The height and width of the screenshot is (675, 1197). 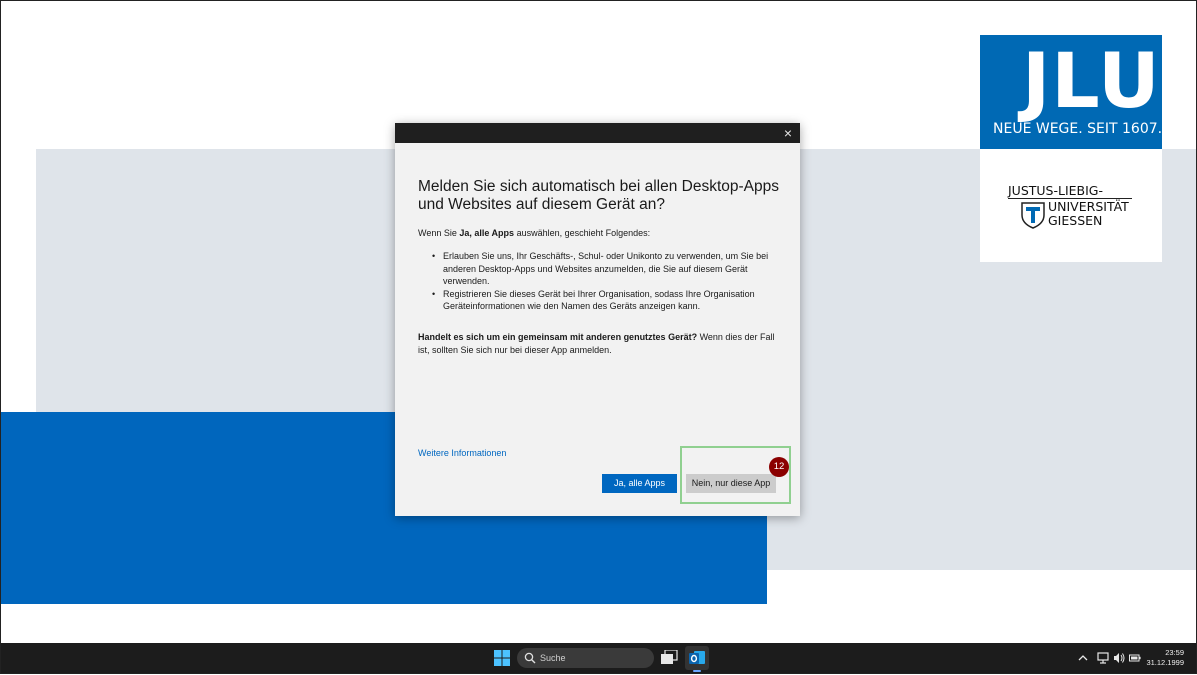 What do you see at coordinates (697, 671) in the screenshot?
I see `active-app-indicator` at bounding box center [697, 671].